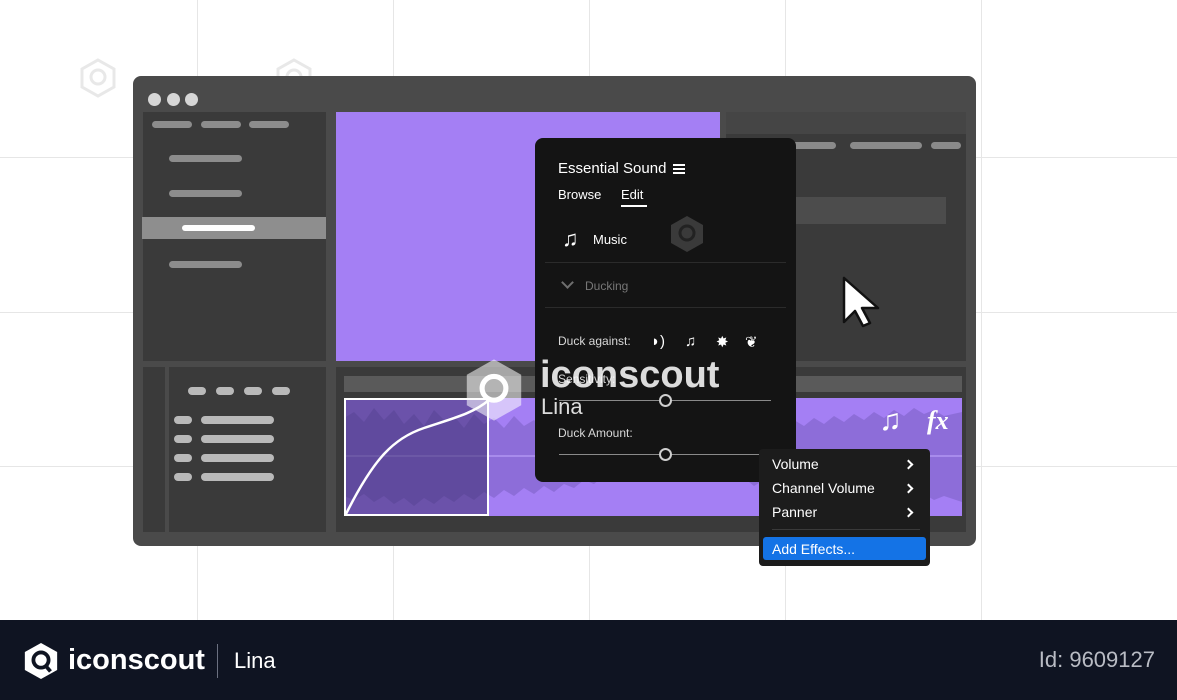  I want to click on duck-amount-slider-thumb, so click(665, 454).